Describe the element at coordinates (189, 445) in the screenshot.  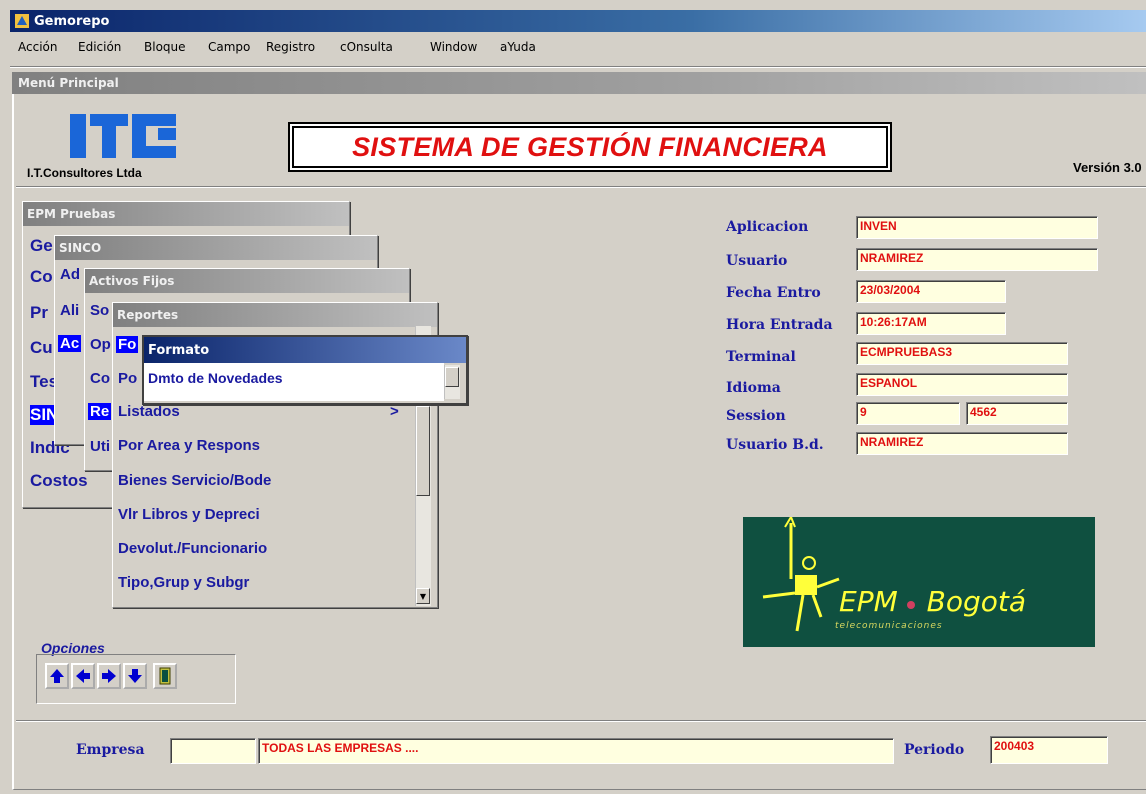
I see `menu-item-por-area: Por Area y Respons` at that location.